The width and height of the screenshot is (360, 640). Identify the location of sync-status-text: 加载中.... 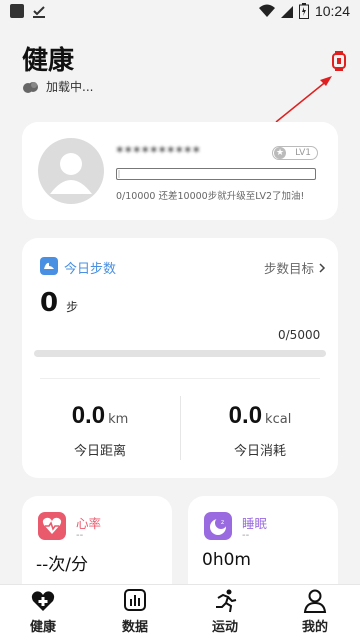
(70, 87).